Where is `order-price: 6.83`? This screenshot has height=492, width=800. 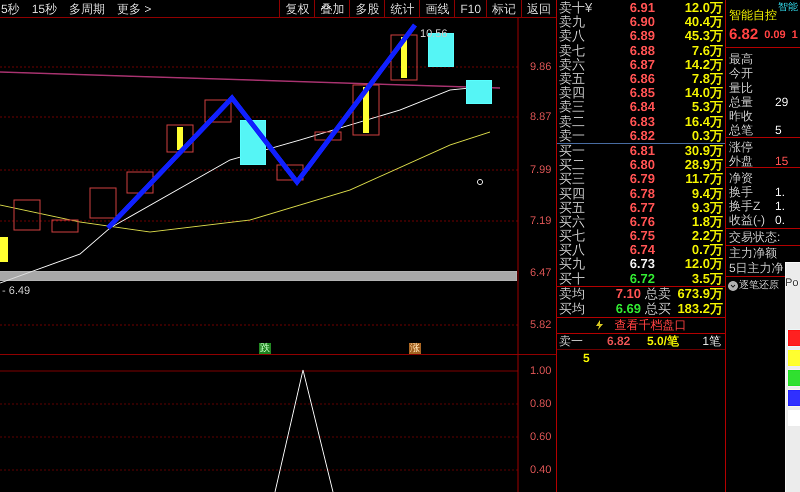
order-price: 6.83 is located at coordinates (641, 121).